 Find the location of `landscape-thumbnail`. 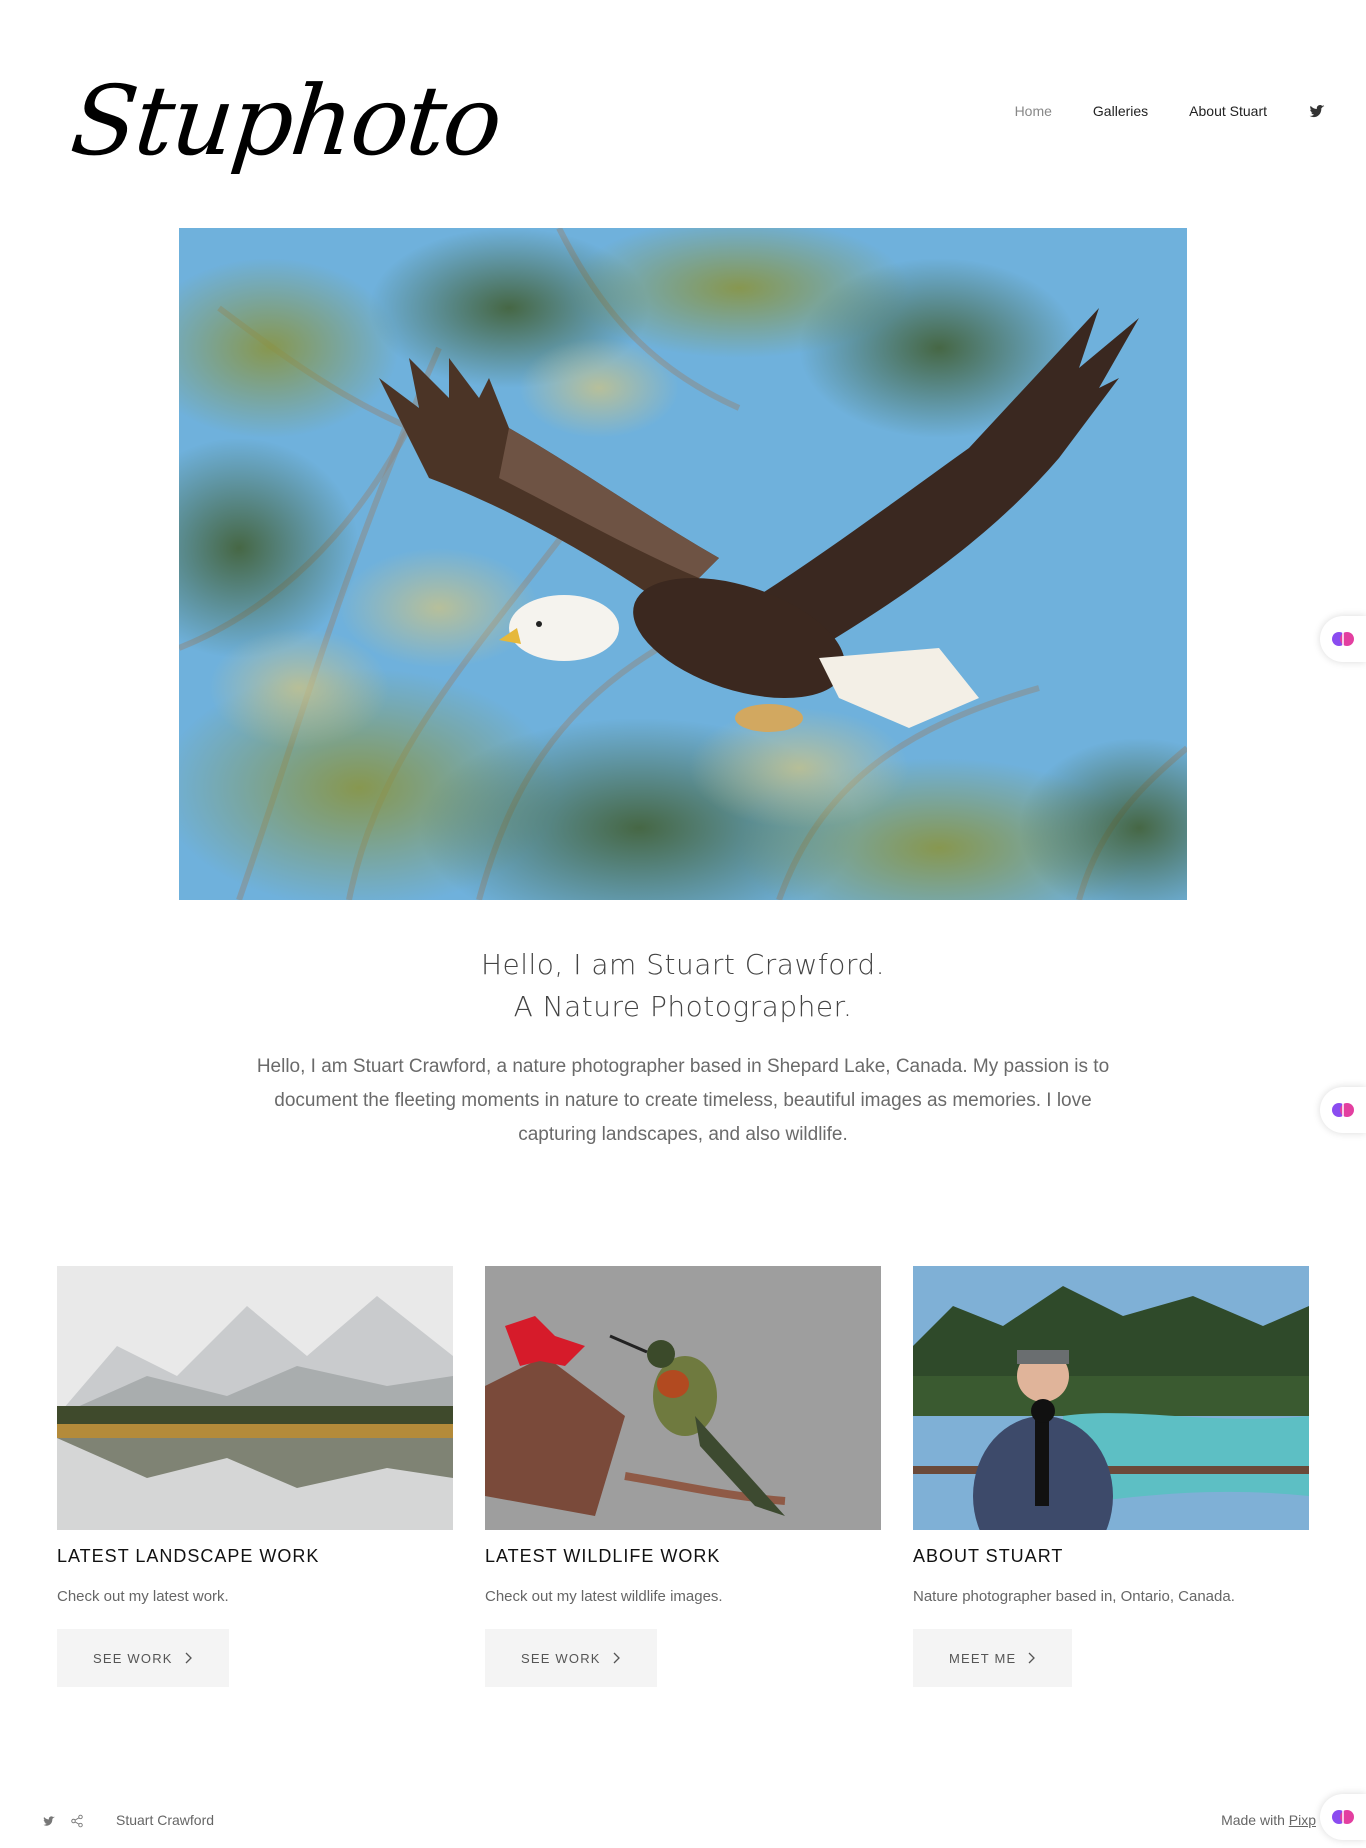

landscape-thumbnail is located at coordinates (255, 1398).